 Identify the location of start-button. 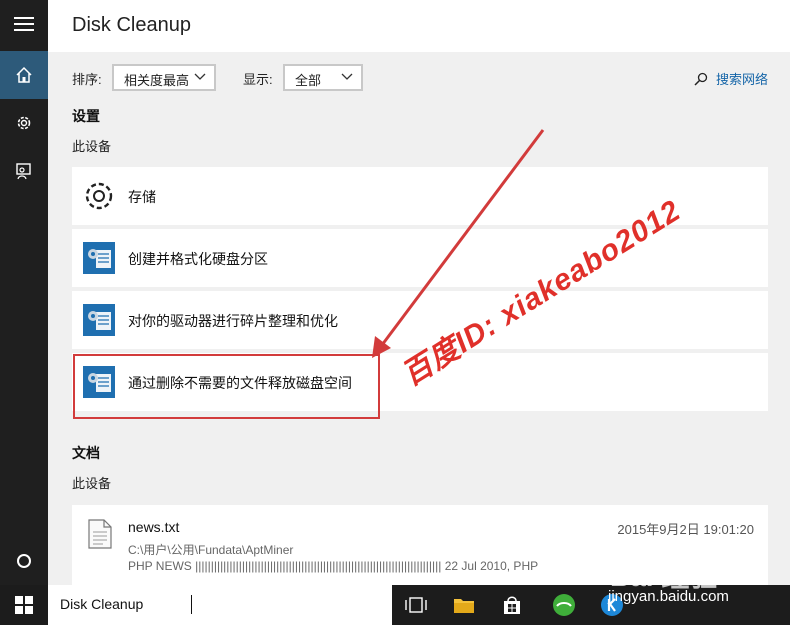
(24, 605).